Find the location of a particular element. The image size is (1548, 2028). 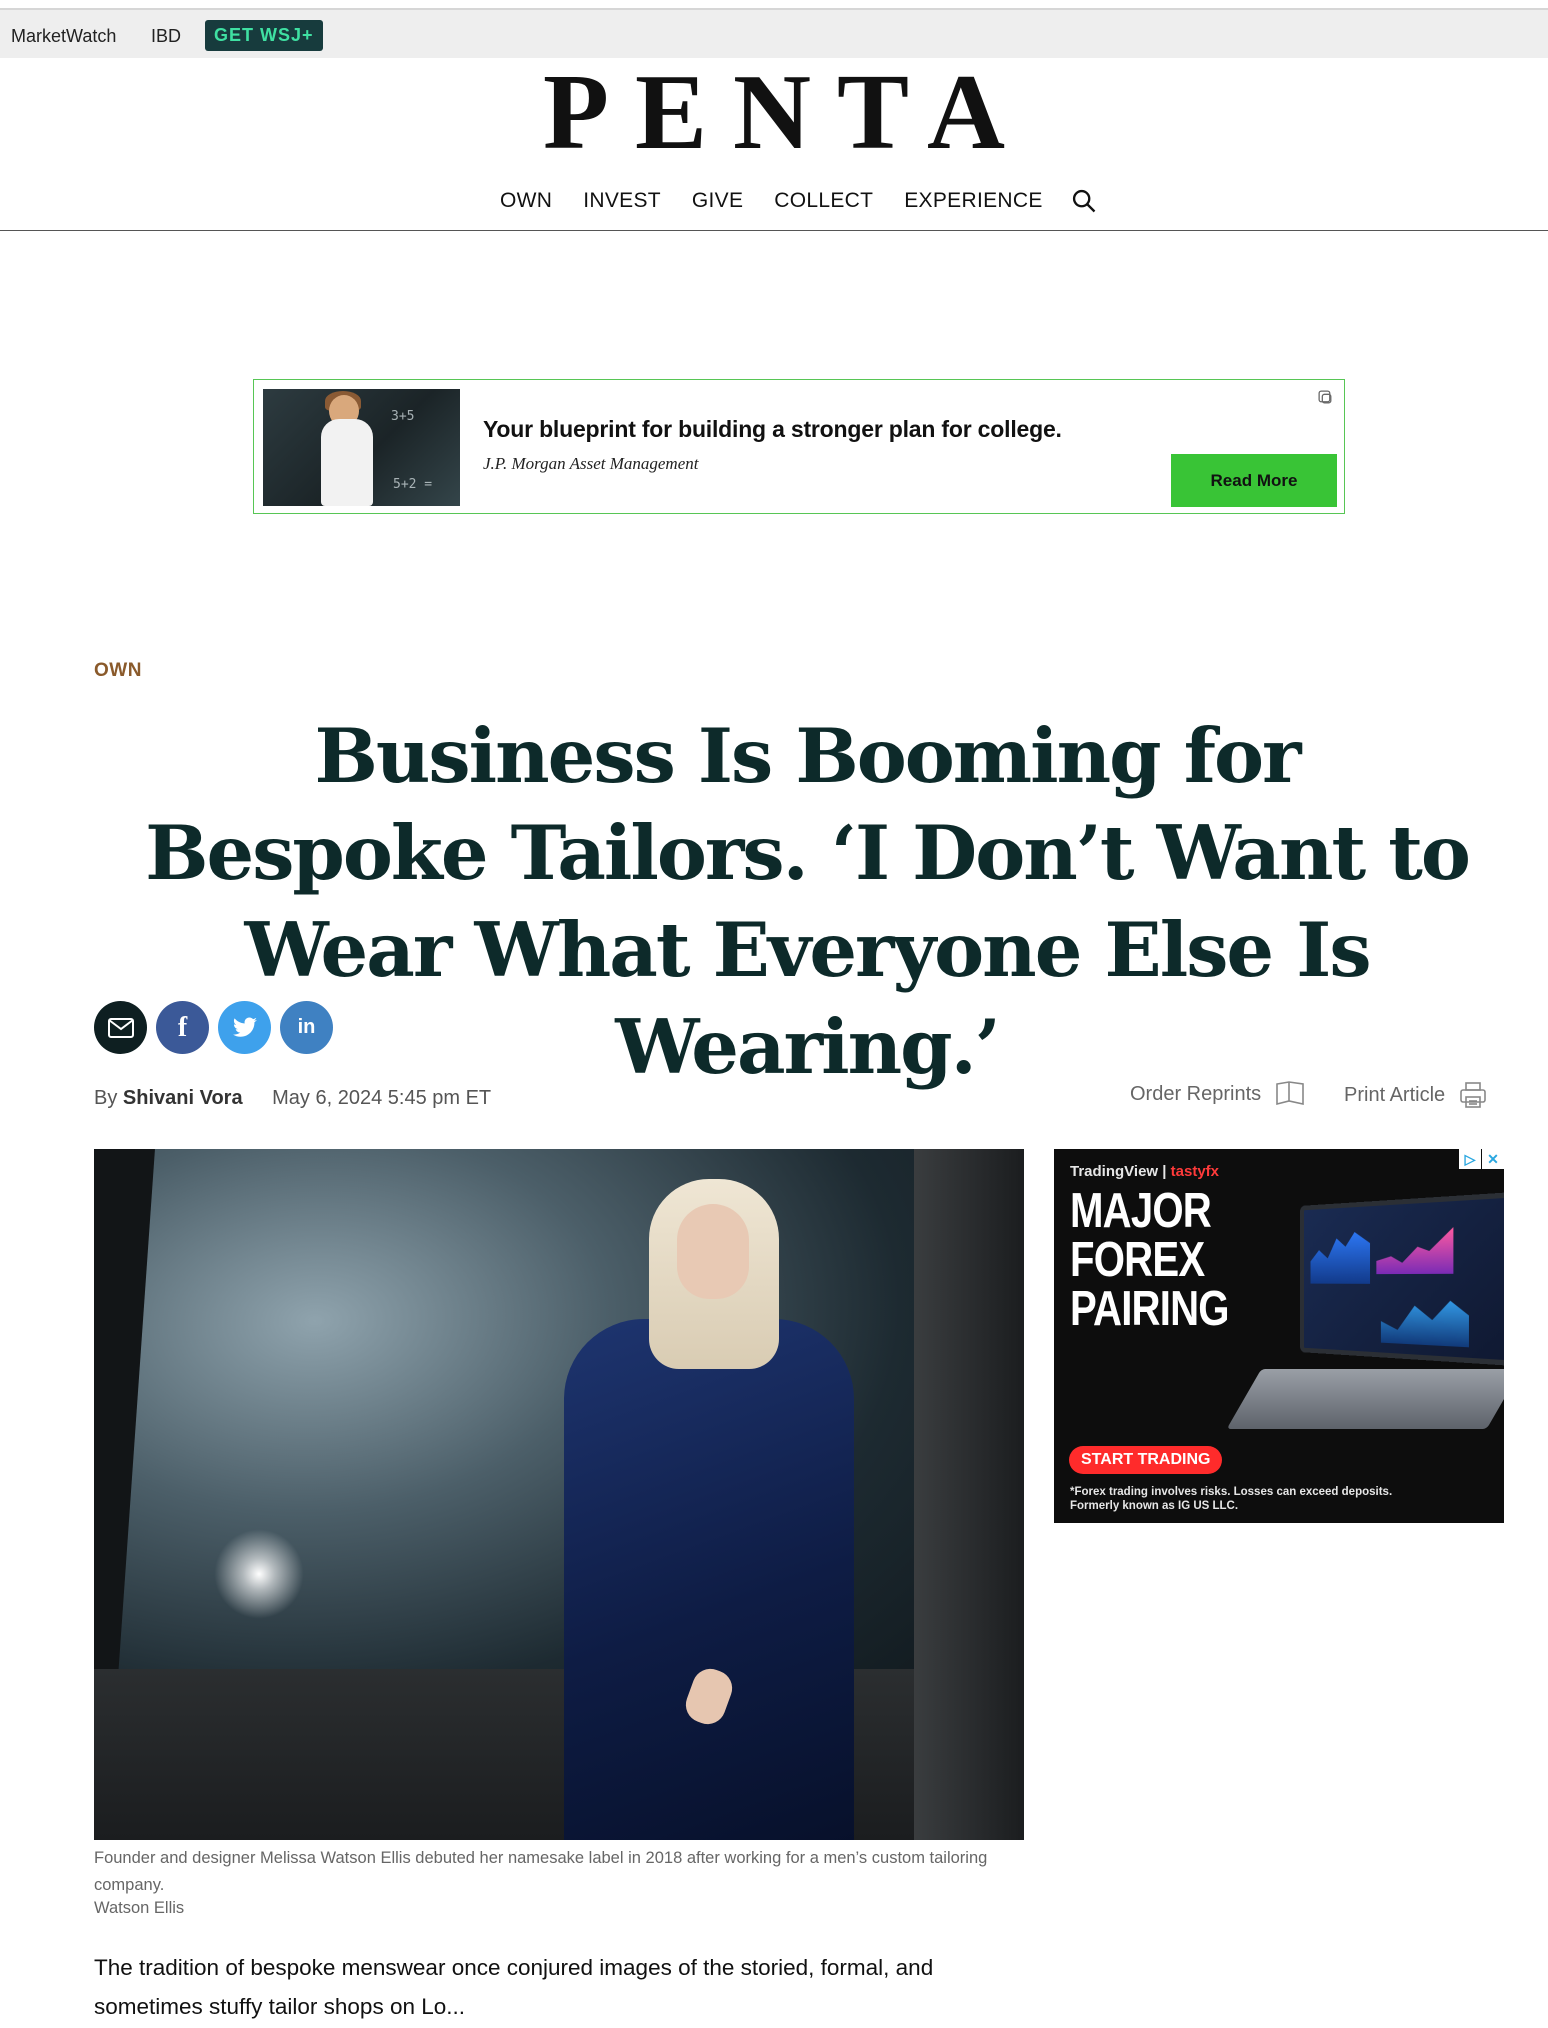

photo-credit: Watson Ellis is located at coordinates (139, 1908).